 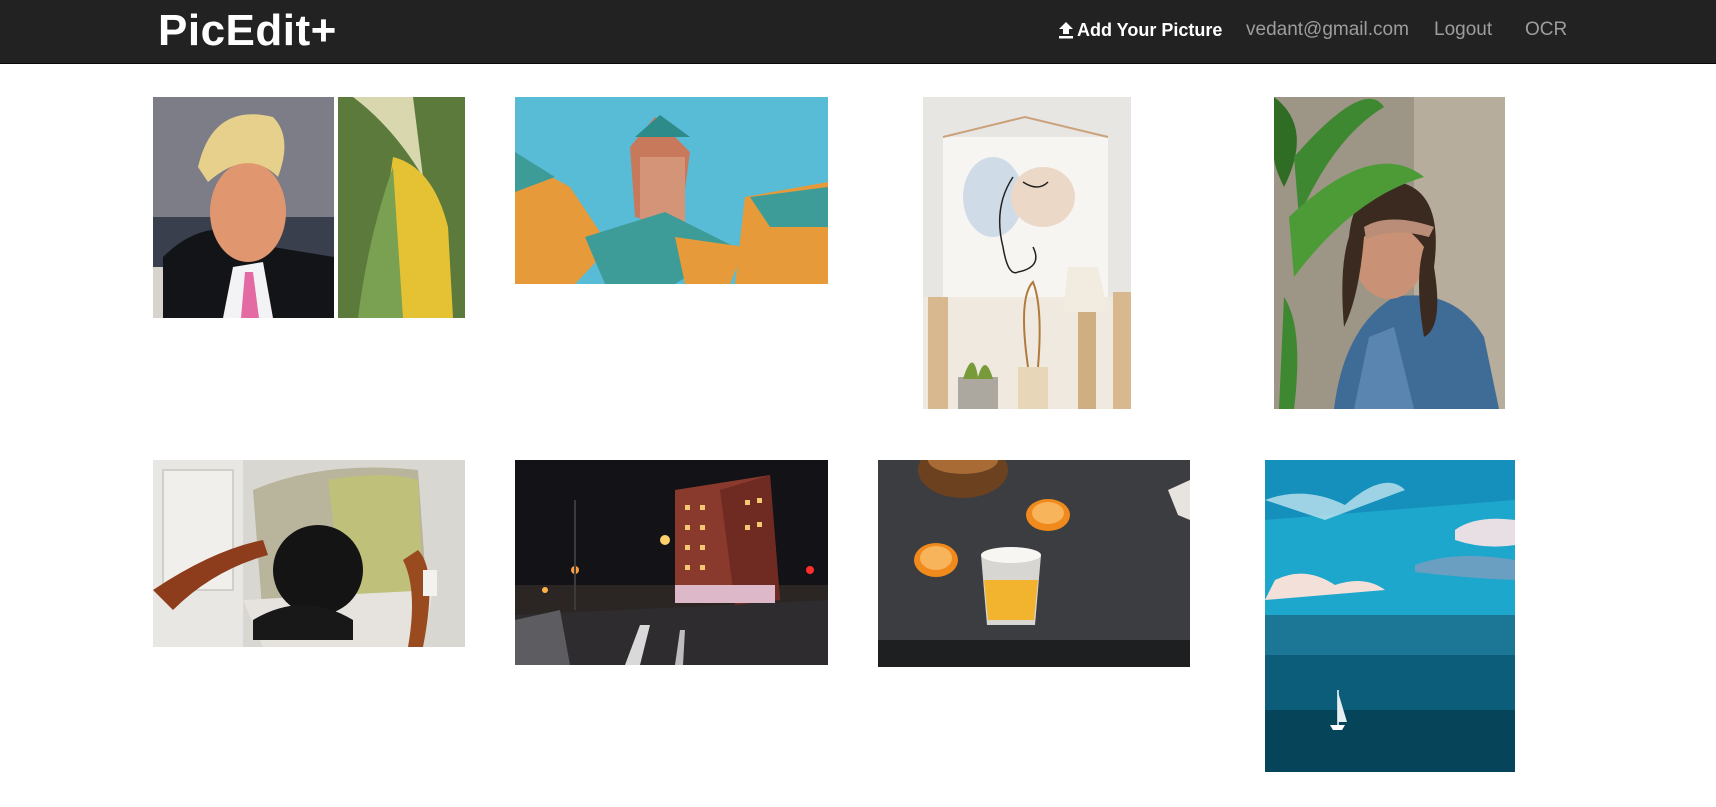 I want to click on user-email-link: vedant@gmail.com, so click(x=1327, y=30).